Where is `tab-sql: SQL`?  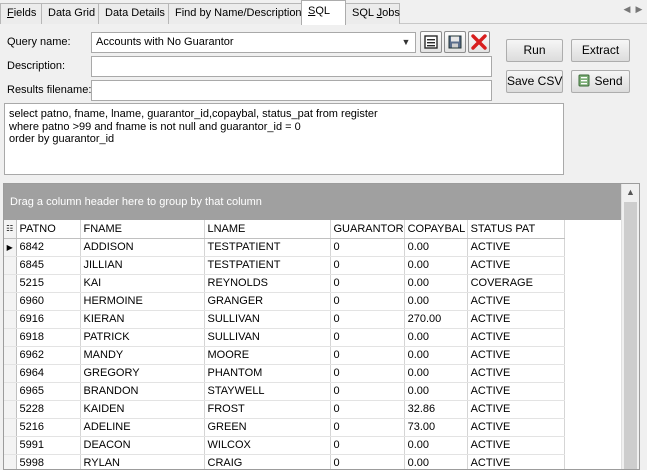
tab-sql: SQL is located at coordinates (323, 12).